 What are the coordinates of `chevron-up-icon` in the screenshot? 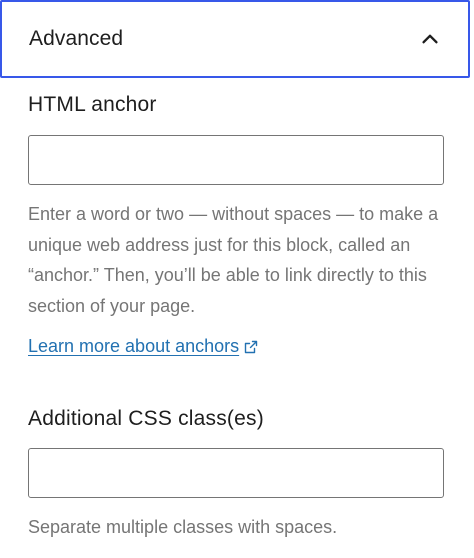 It's located at (430, 39).